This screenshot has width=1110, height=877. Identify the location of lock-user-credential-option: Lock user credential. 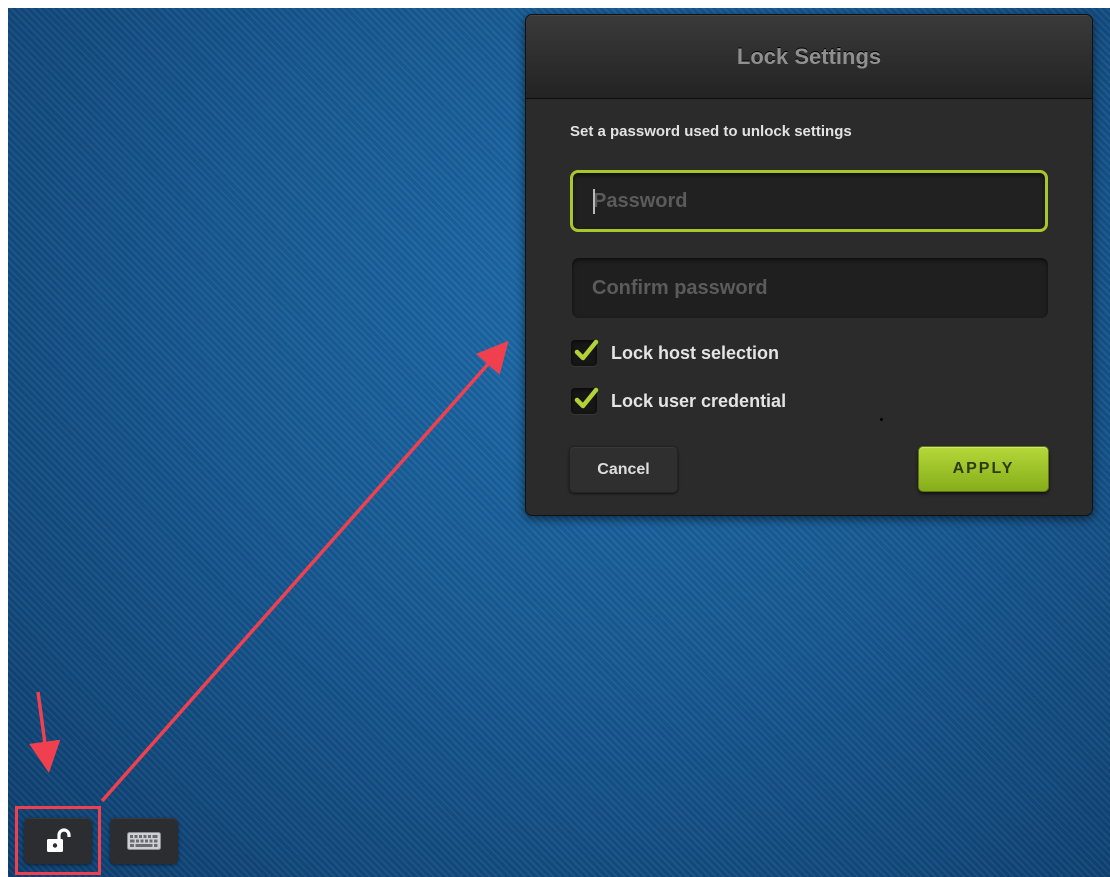
(679, 400).